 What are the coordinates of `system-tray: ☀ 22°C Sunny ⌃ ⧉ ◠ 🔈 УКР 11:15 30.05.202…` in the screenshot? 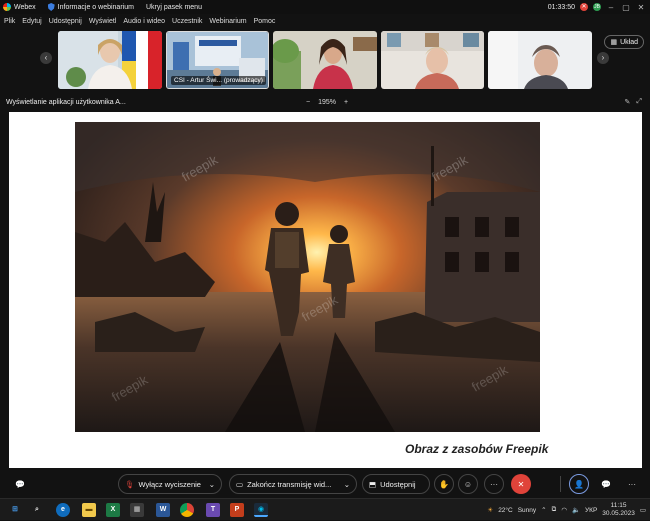 It's located at (566, 510).